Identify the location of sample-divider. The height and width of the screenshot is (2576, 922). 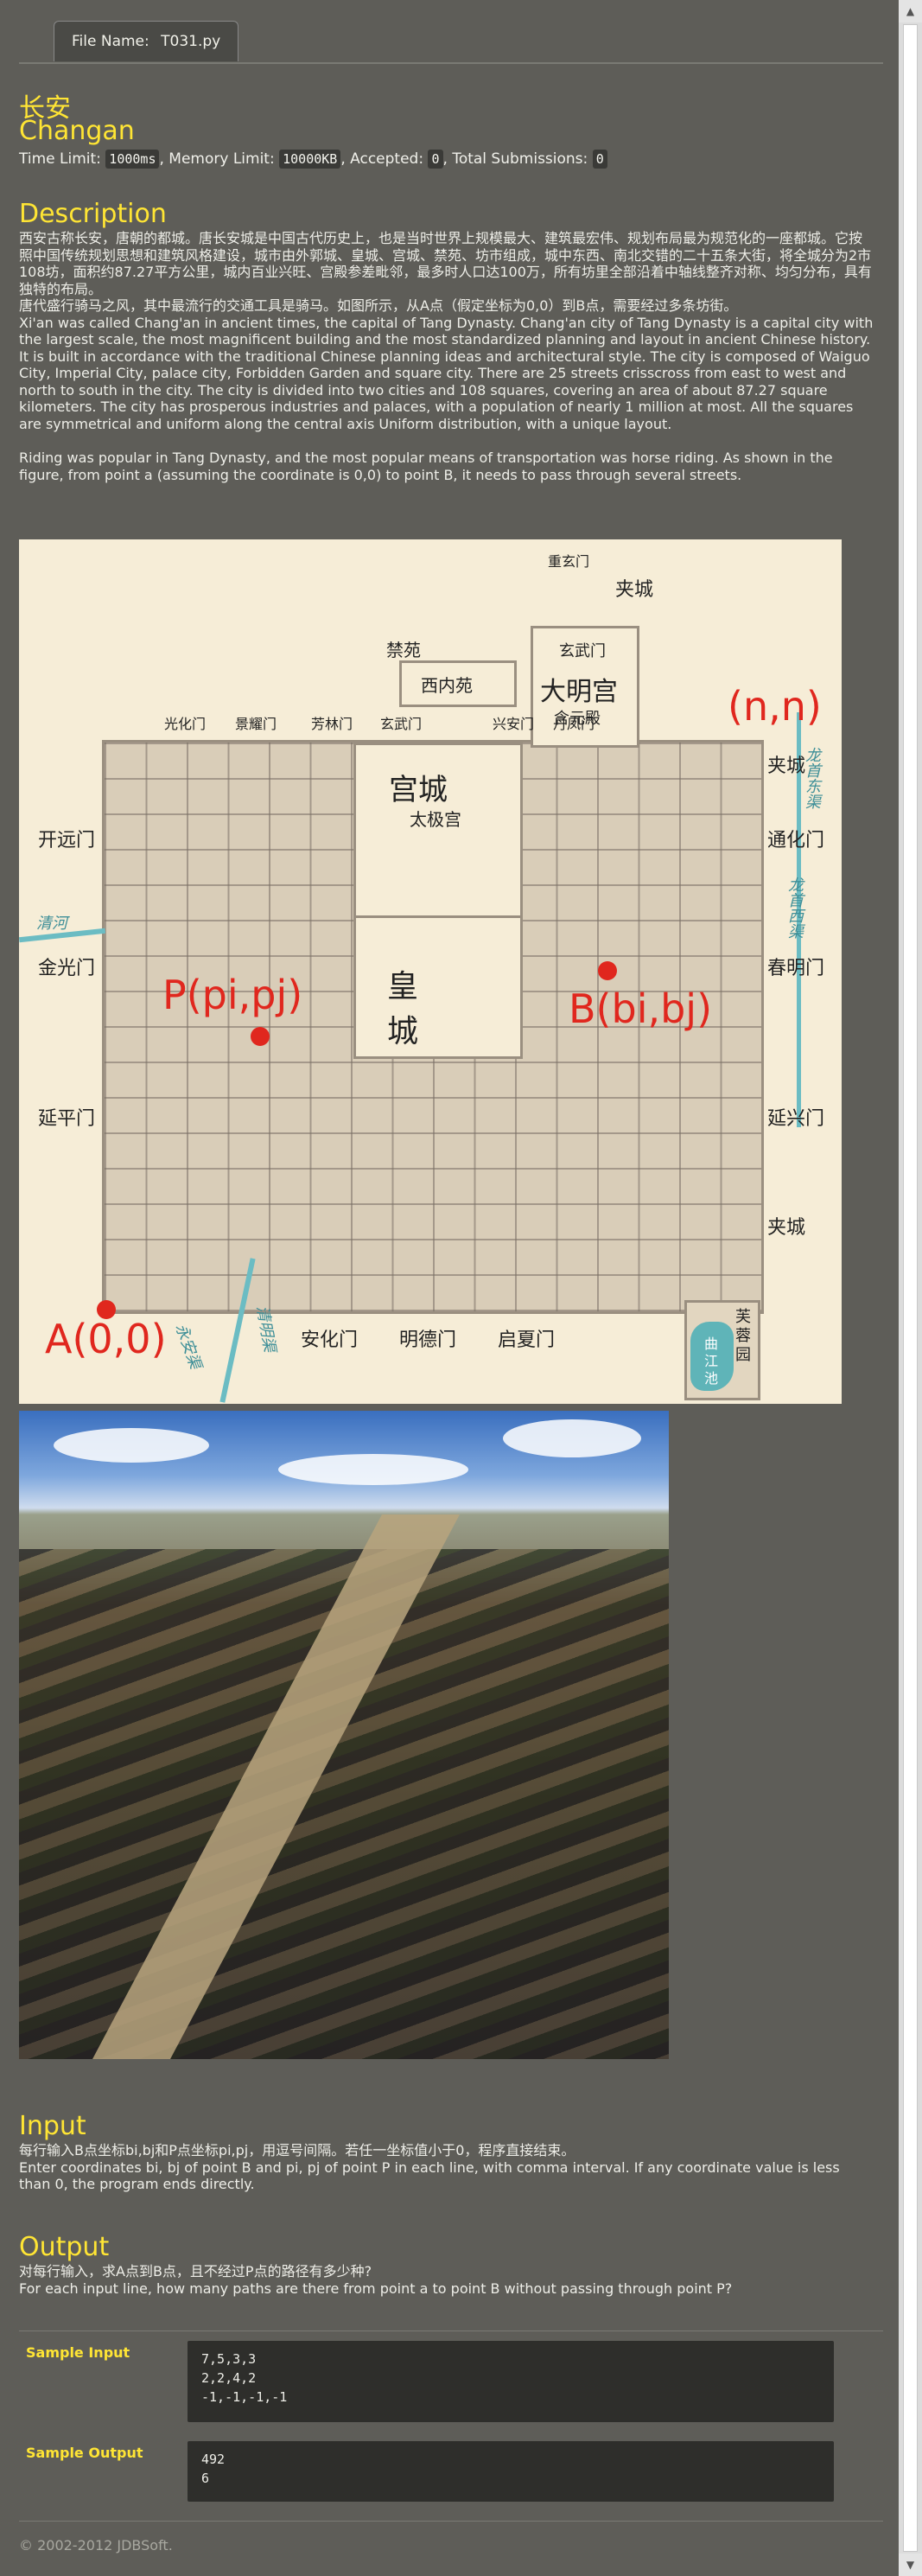
(451, 2331).